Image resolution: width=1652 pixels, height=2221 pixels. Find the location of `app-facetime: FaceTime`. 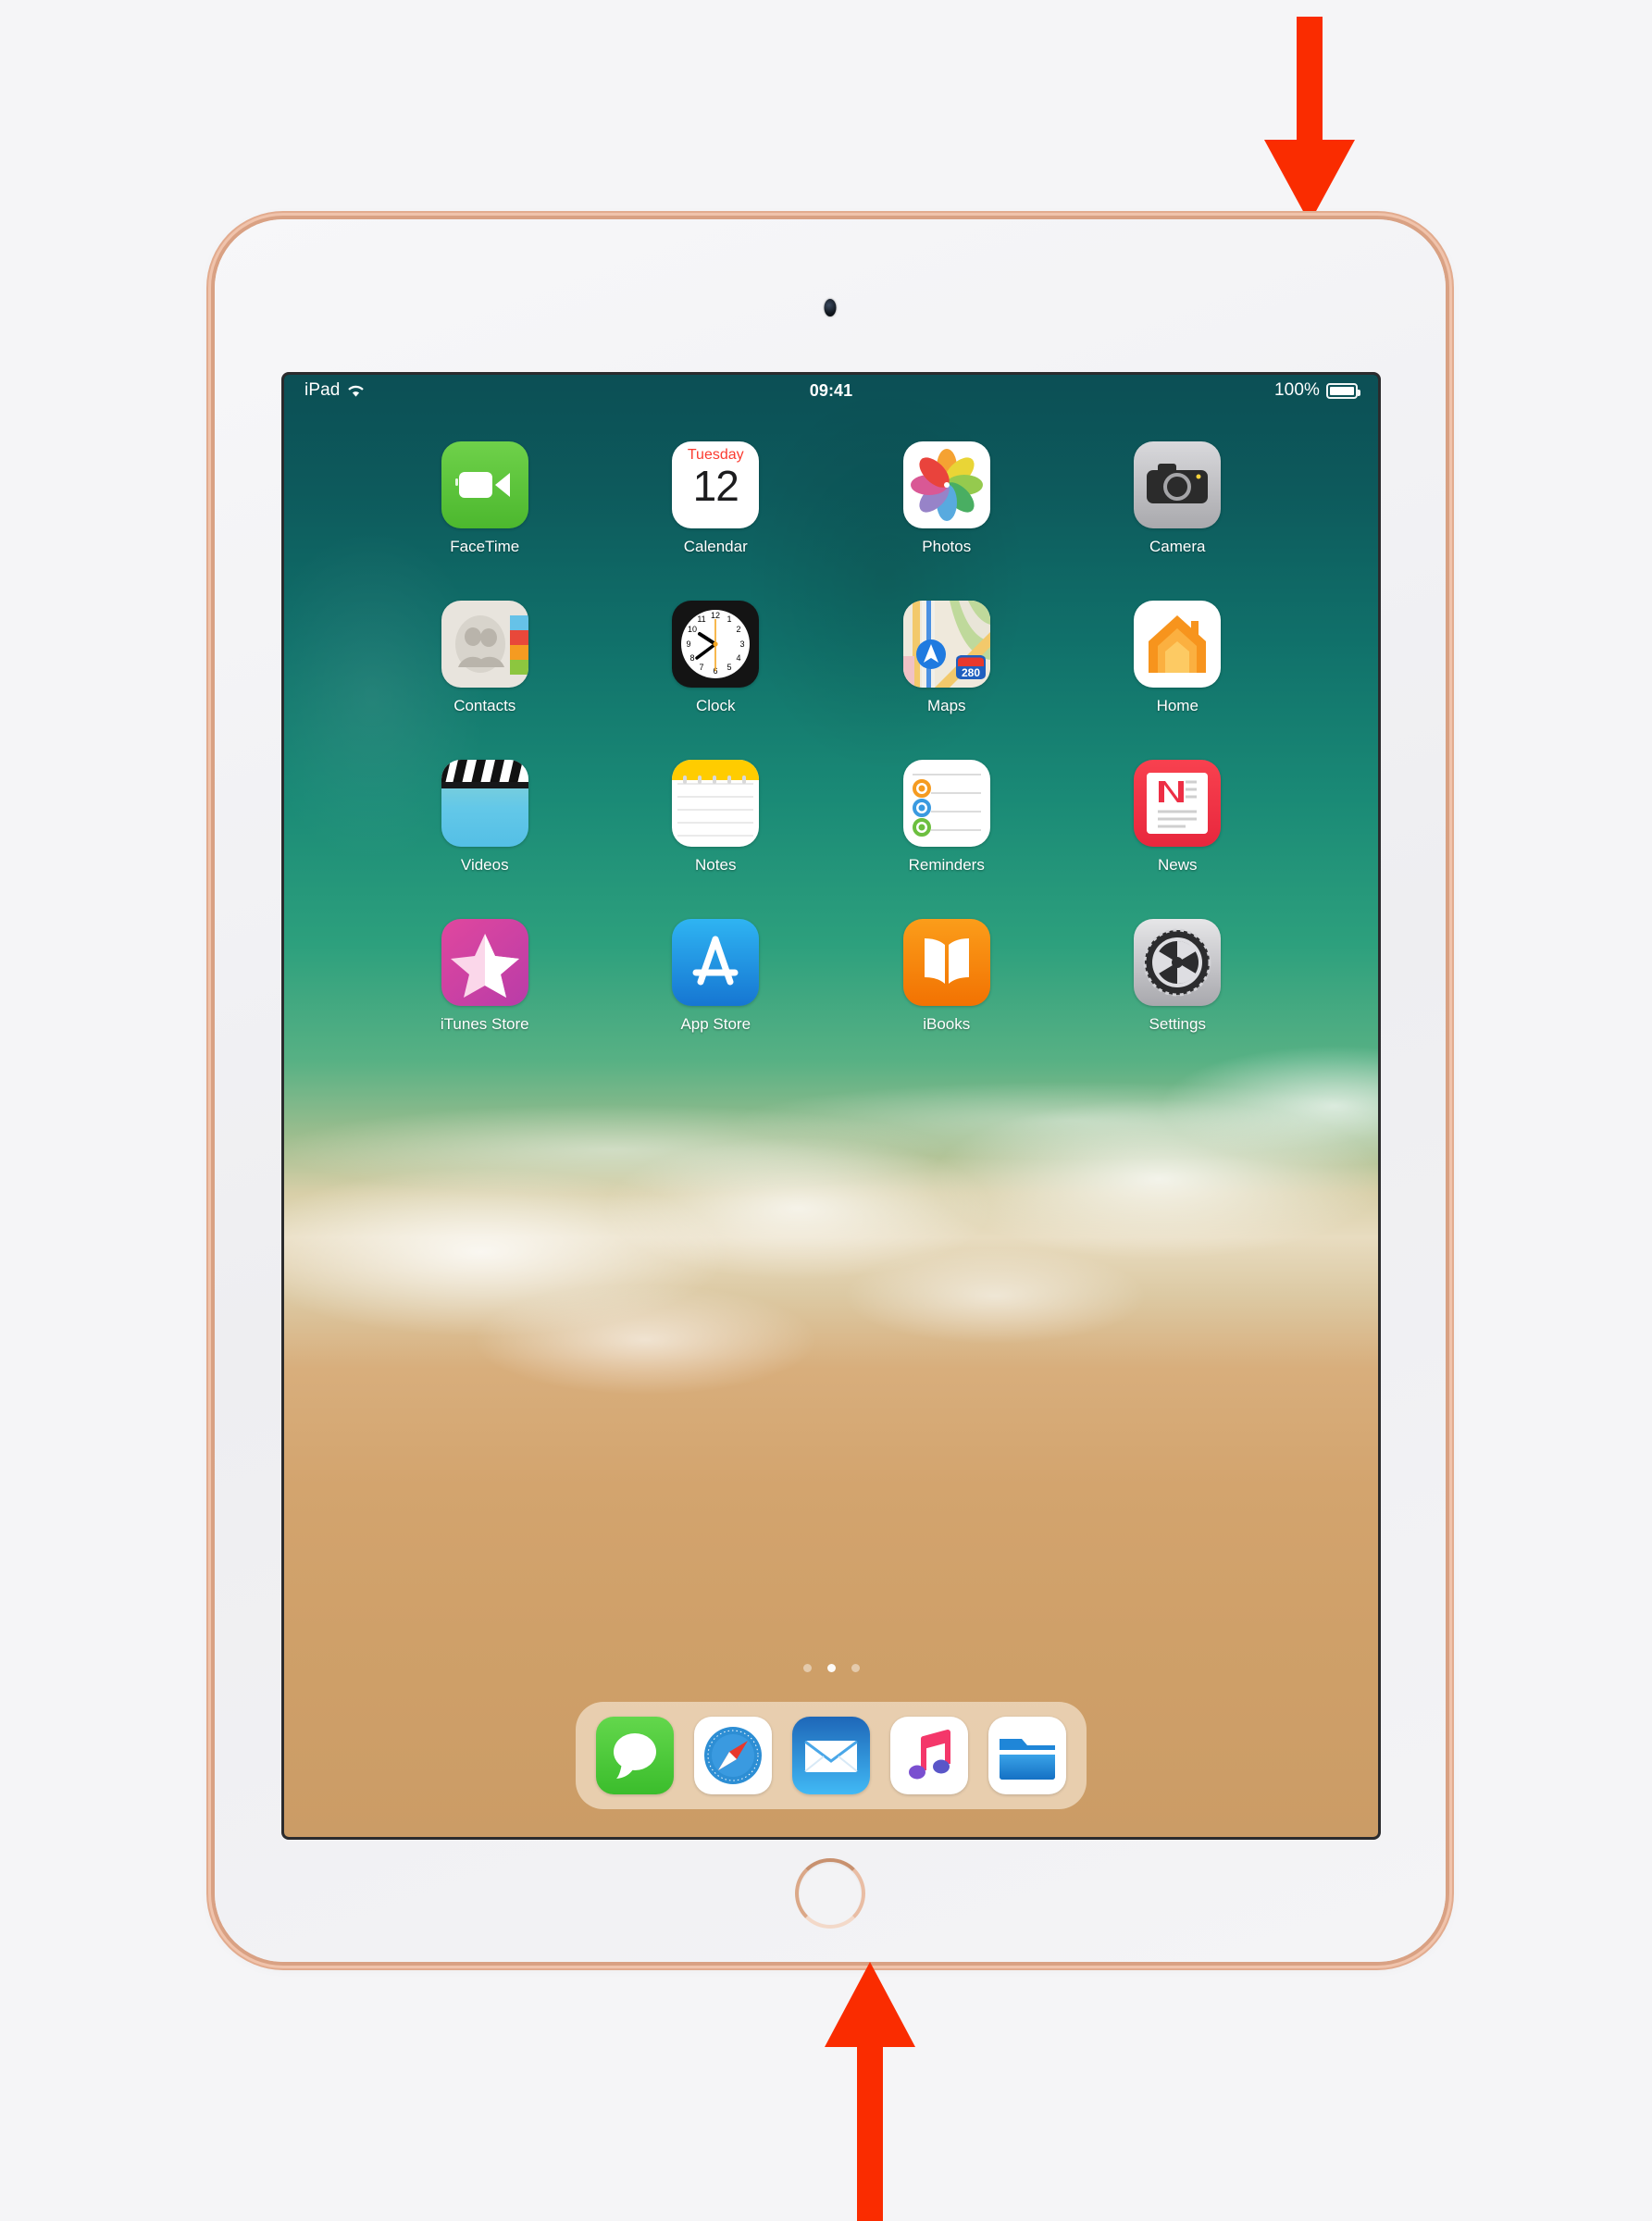

app-facetime: FaceTime is located at coordinates (485, 499).